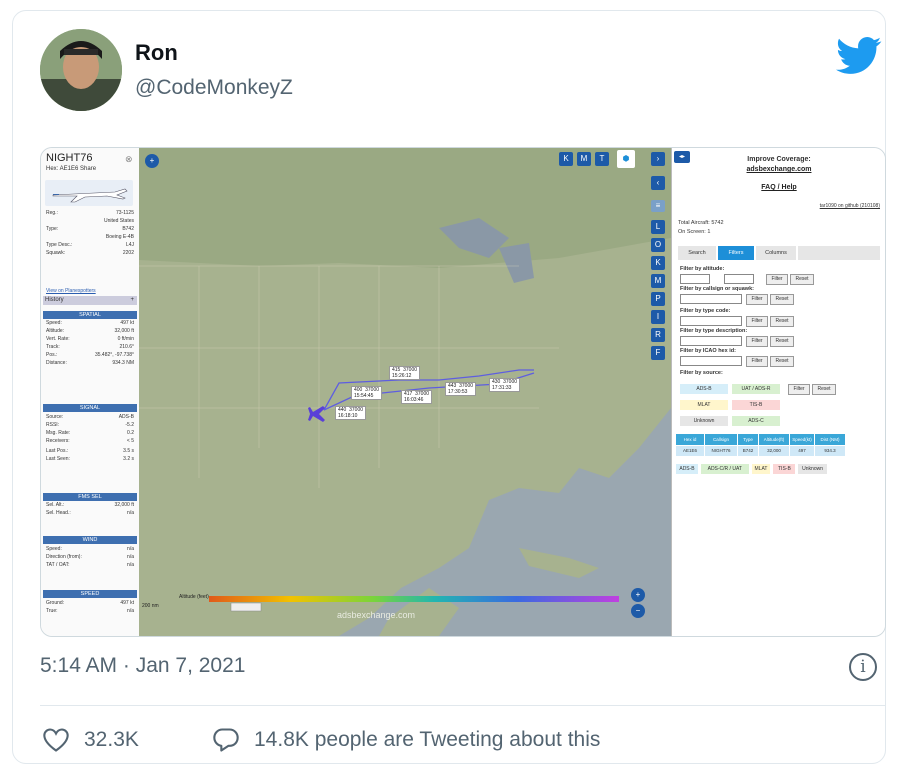 The width and height of the screenshot is (898, 771). I want to click on info-value: 73-1125, so click(125, 213).